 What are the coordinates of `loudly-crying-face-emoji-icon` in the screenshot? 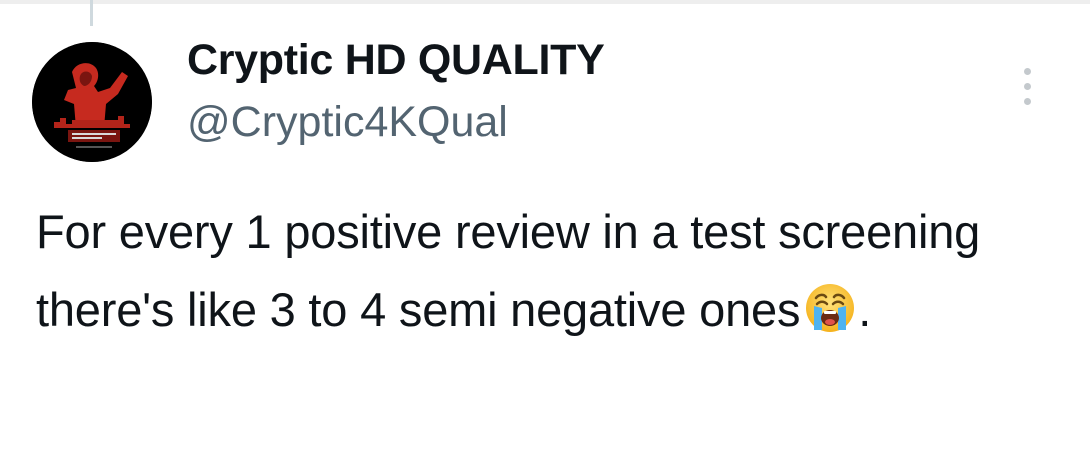 It's located at (830, 308).